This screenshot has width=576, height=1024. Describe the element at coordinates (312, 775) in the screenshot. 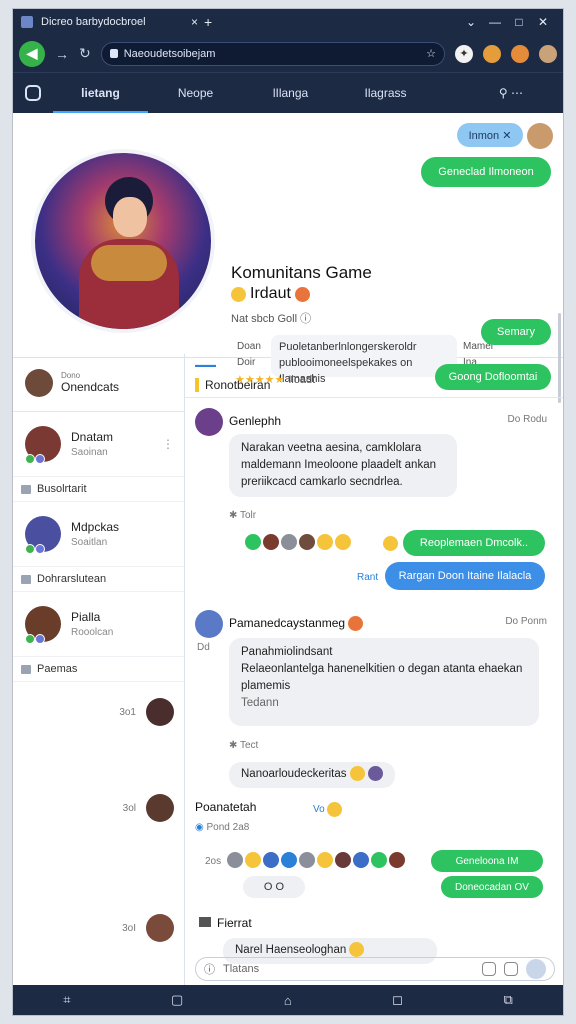

I see `quote-bubble: Nanoarloudeckeritas` at that location.